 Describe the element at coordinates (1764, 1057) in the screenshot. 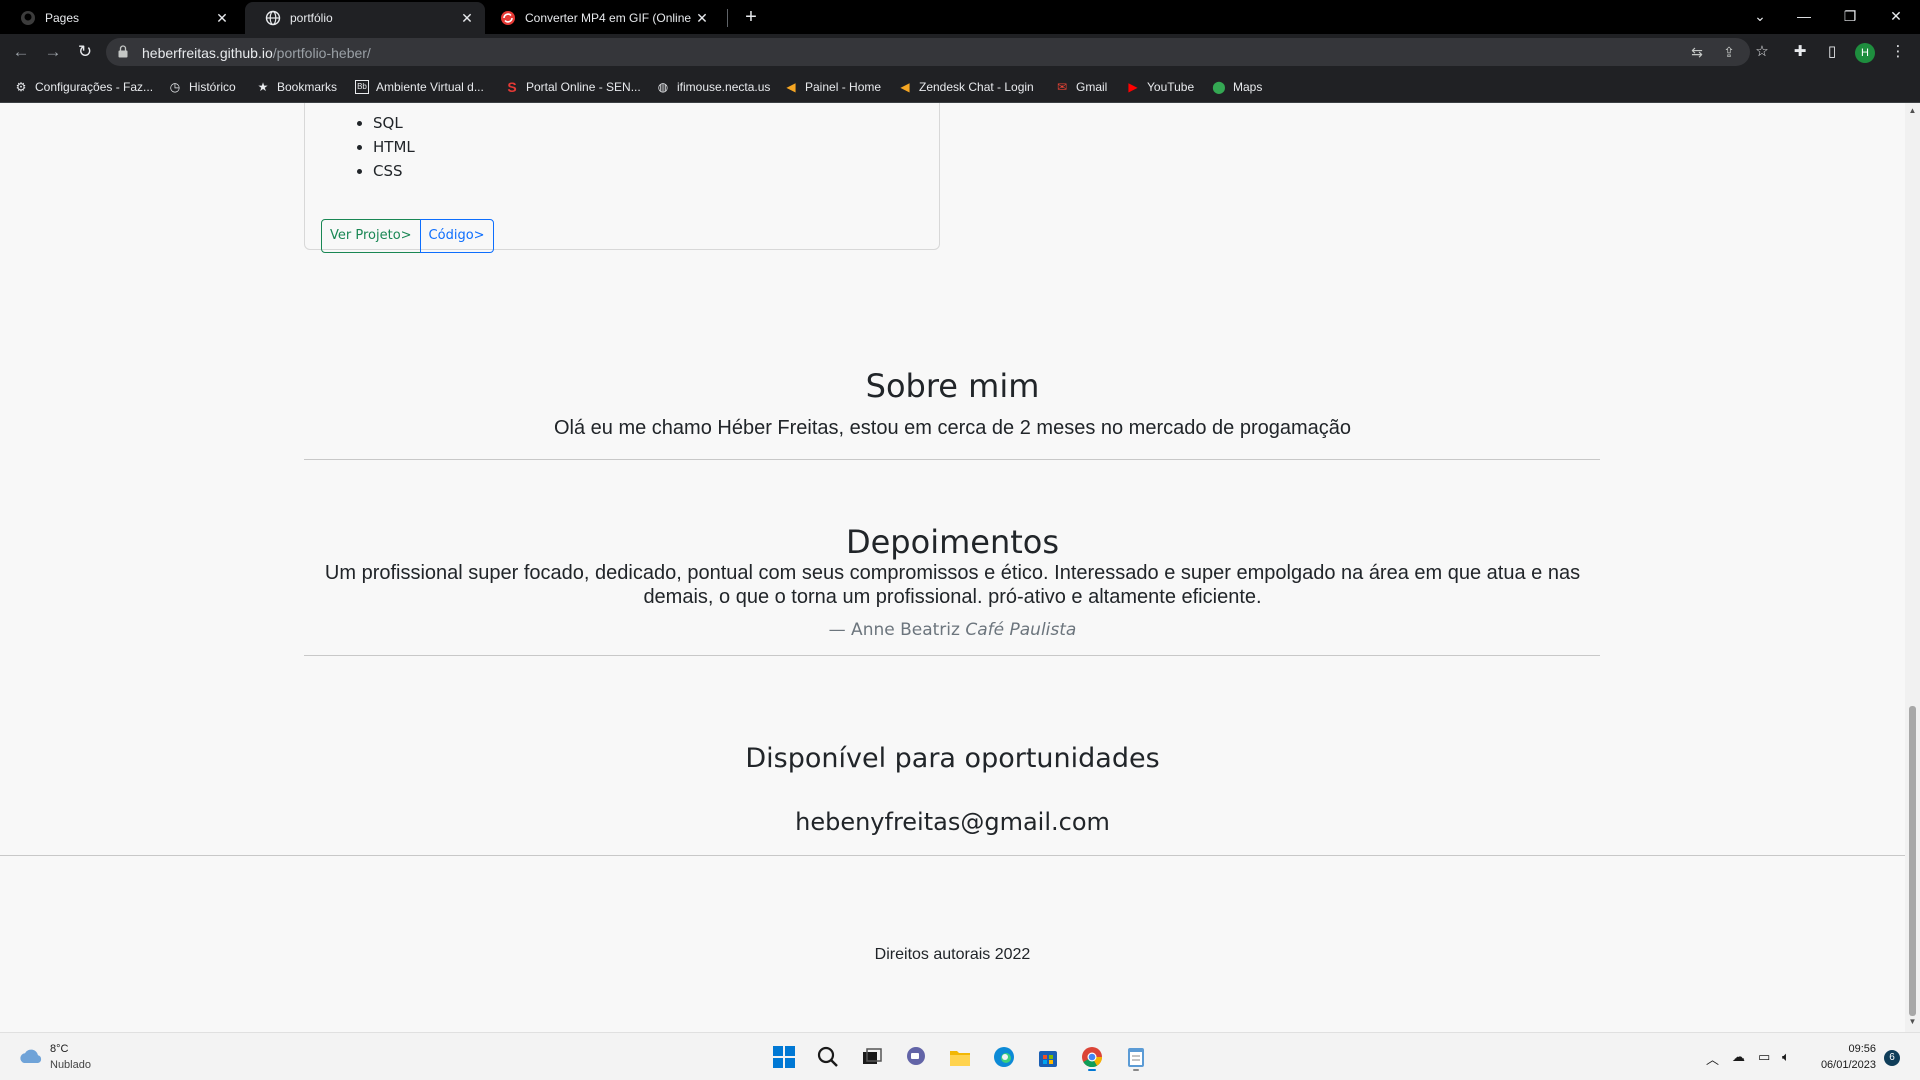

I see `network-icon: ▭` at that location.